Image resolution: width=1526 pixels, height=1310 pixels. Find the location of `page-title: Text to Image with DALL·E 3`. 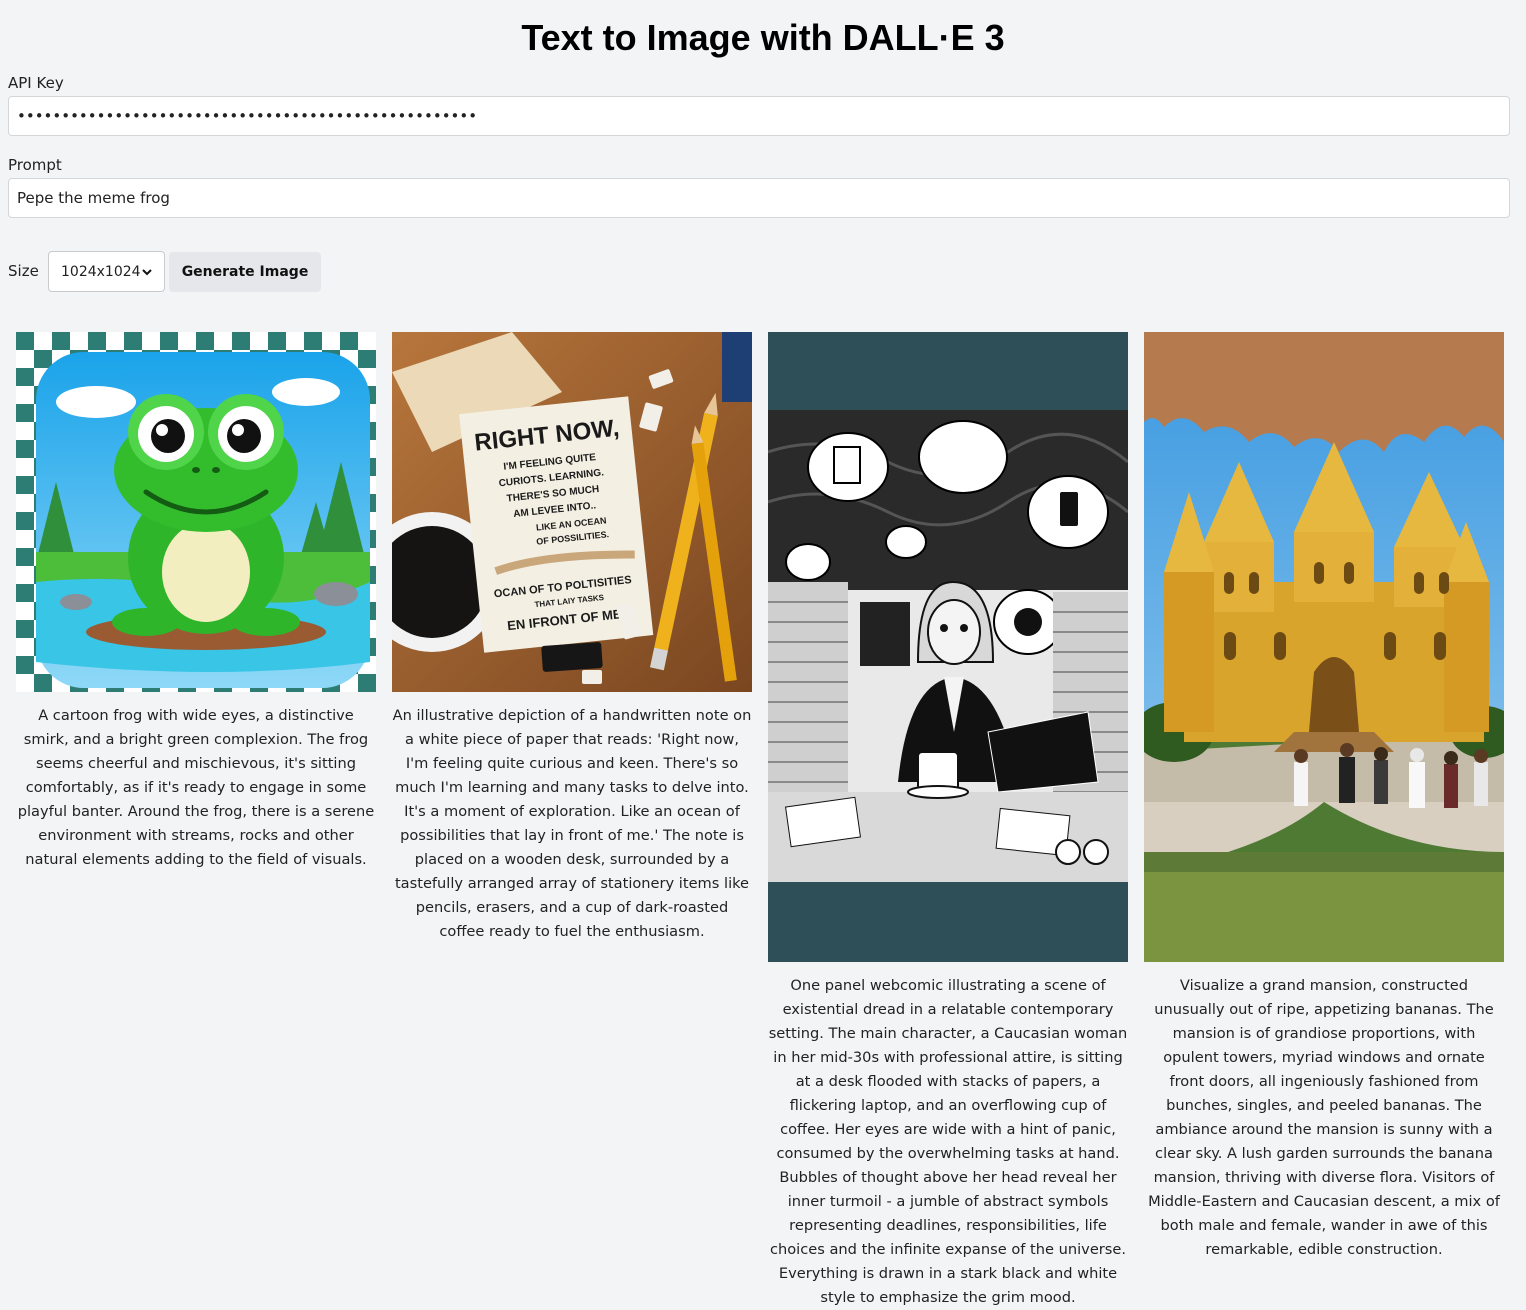

page-title: Text to Image with DALL·E 3 is located at coordinates (763, 37).